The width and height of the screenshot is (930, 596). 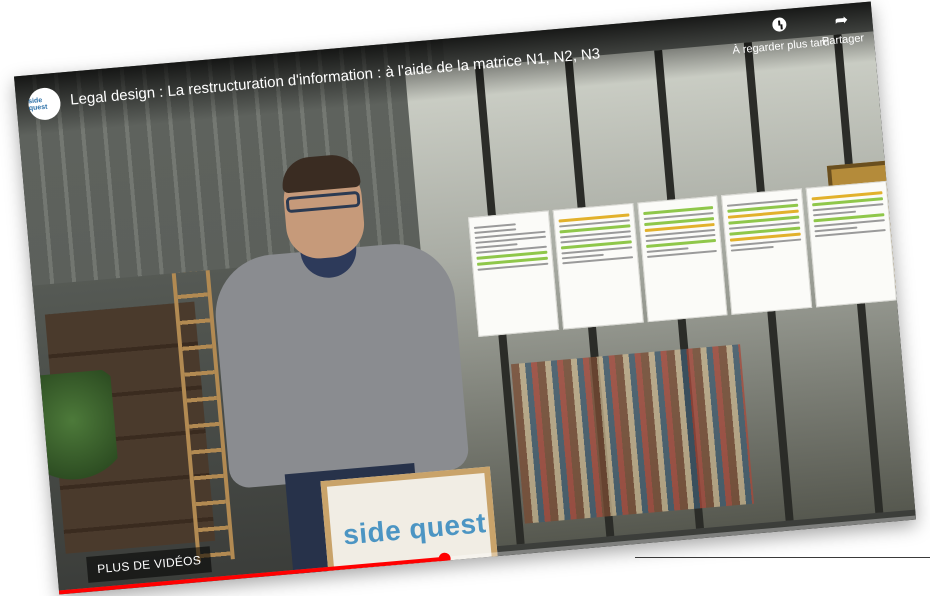 I want to click on plant, so click(x=80, y=432).